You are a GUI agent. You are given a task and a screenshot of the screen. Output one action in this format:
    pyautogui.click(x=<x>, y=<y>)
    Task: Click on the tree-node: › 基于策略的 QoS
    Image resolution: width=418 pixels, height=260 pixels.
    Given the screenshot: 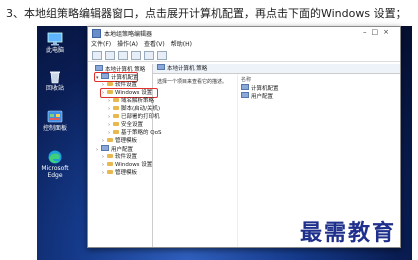 What is the action you would take?
    pyautogui.click(x=124, y=133)
    